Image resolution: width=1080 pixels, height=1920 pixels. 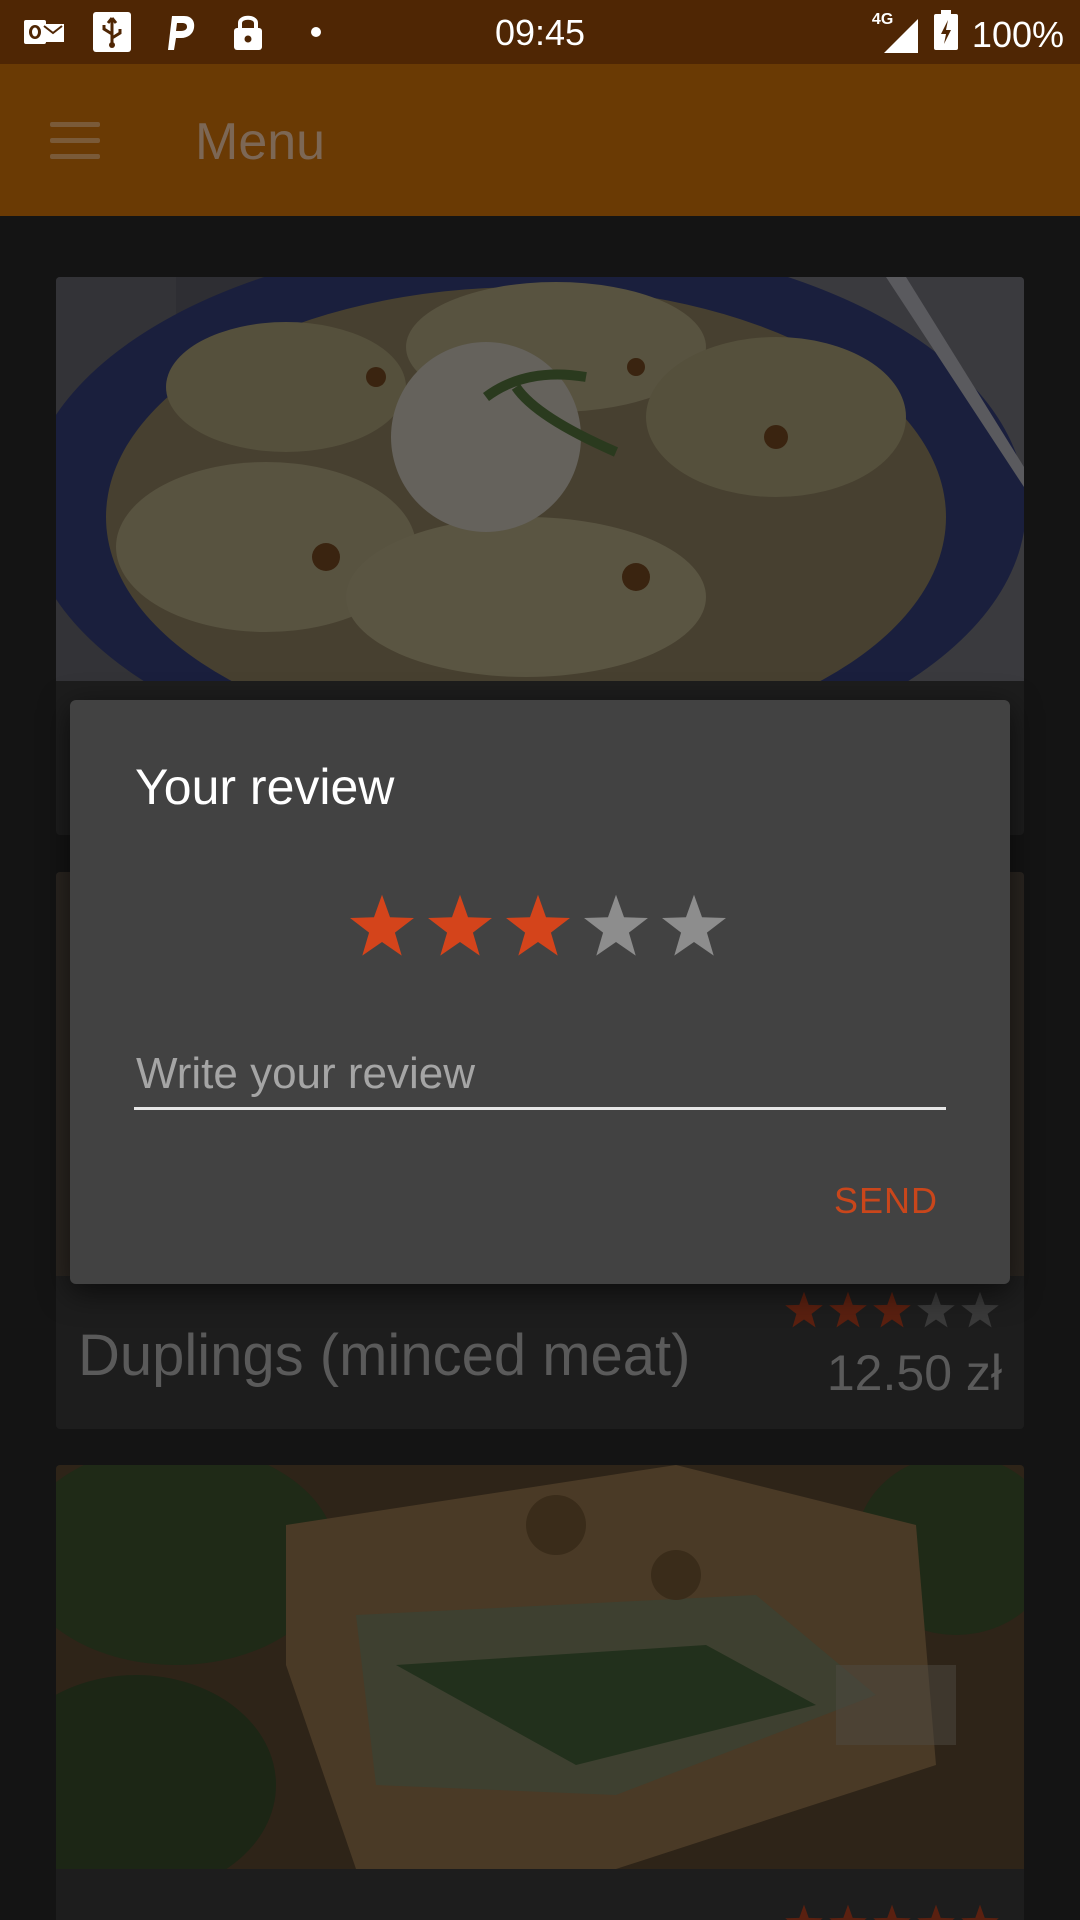 What do you see at coordinates (74, 141) in the screenshot?
I see `menu-icon` at bounding box center [74, 141].